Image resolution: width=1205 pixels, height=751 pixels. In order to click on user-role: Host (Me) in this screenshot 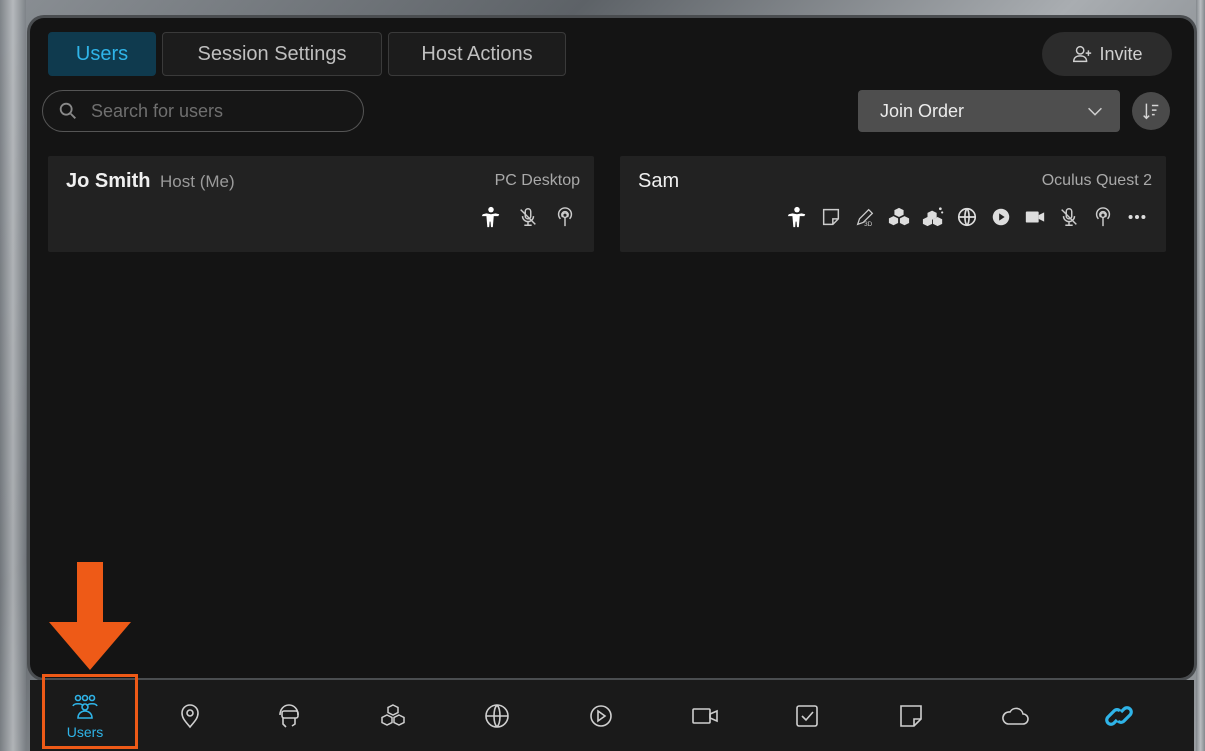, I will do `click(197, 181)`.